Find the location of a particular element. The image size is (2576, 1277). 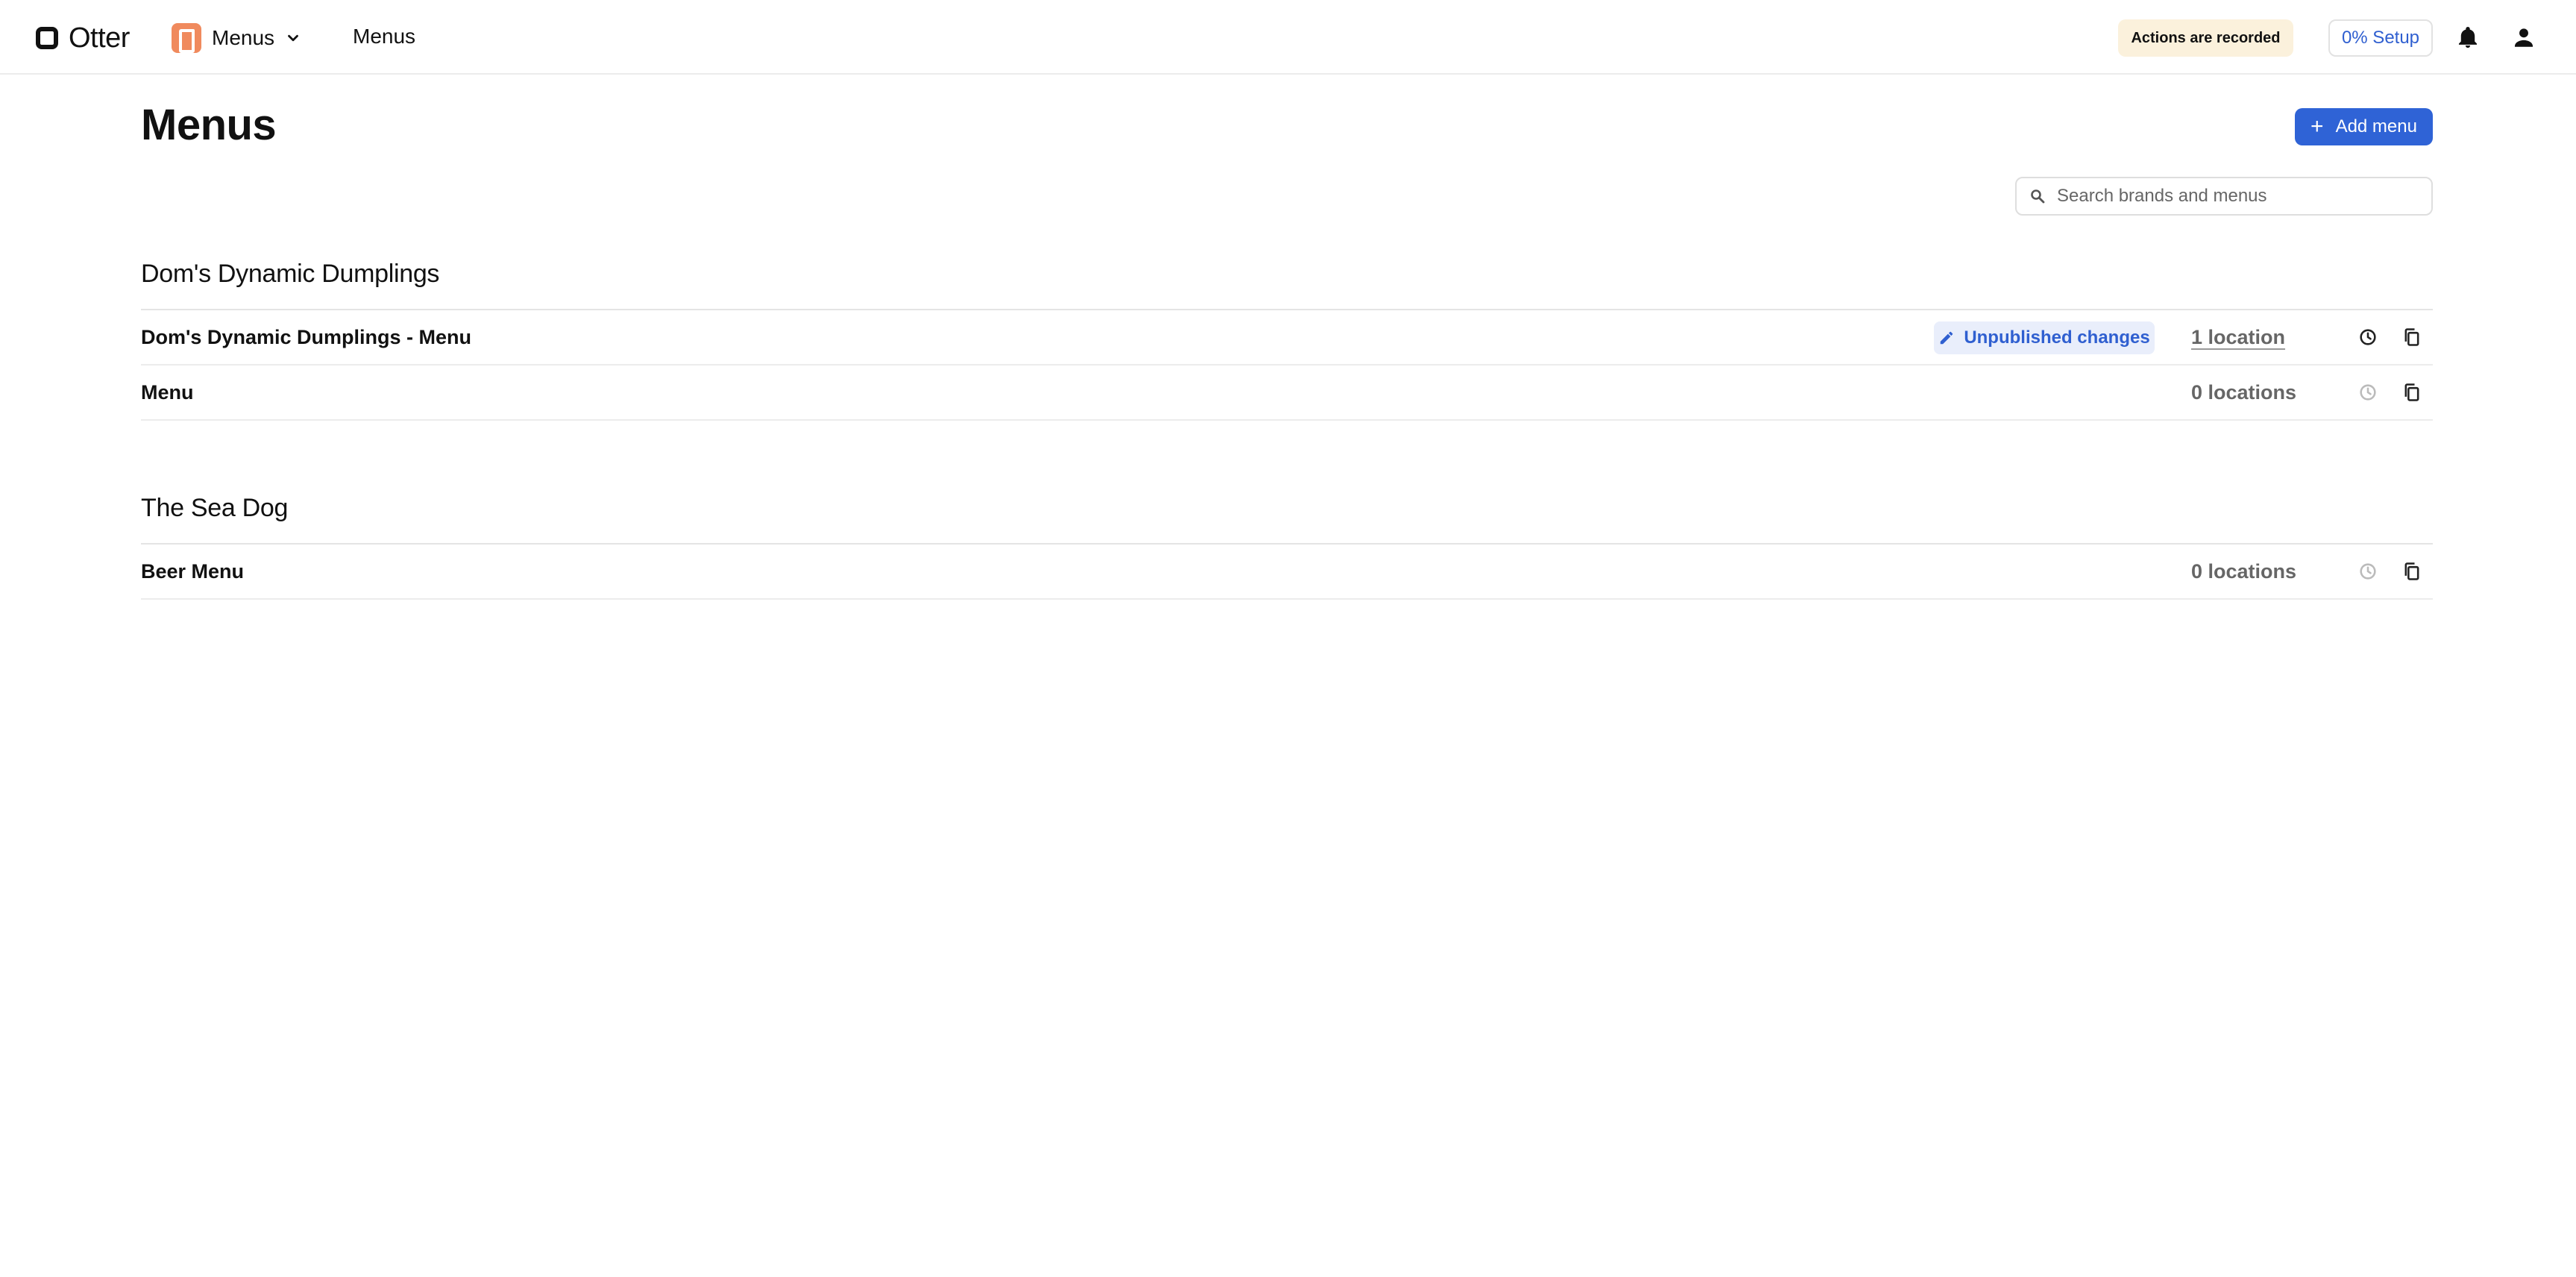

logo-text: Otter is located at coordinates (100, 38).